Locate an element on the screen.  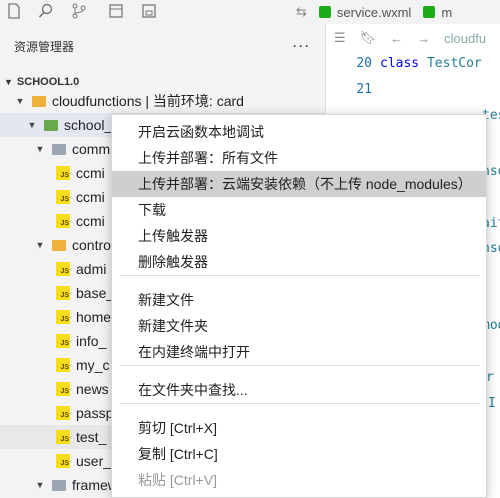
tab-service-wxml: service.wxml is located at coordinates (365, 12).